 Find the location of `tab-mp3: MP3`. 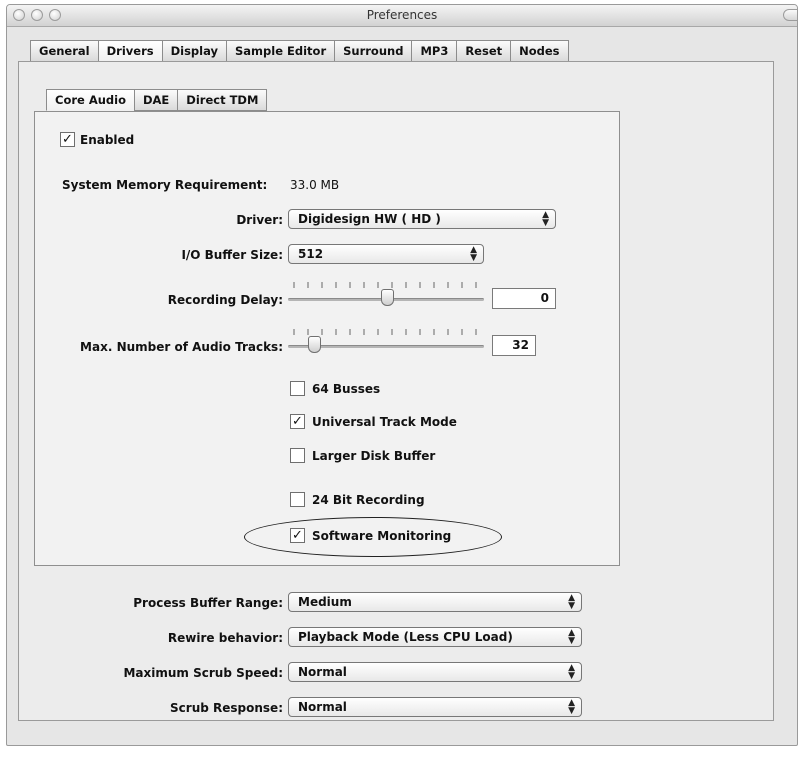

tab-mp3: MP3 is located at coordinates (434, 51).